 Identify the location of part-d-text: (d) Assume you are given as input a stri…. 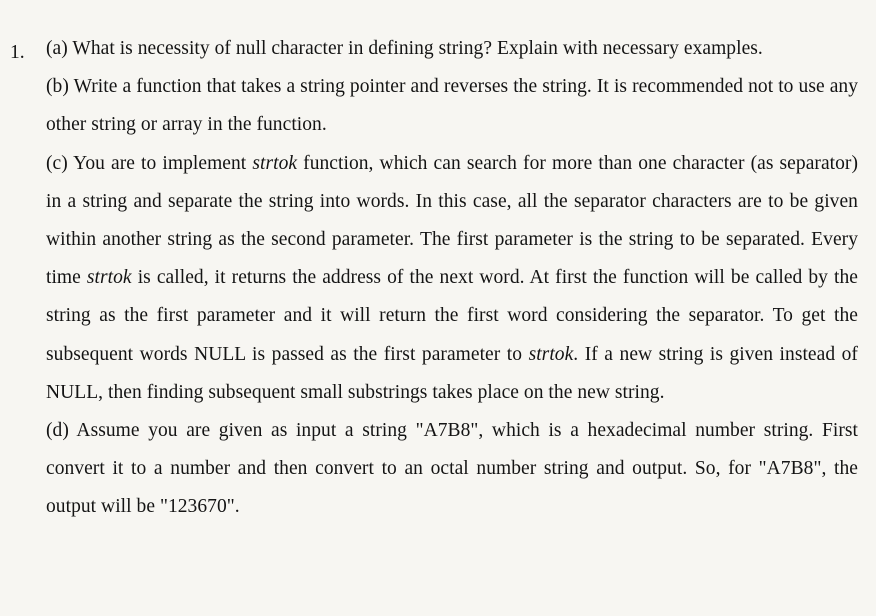
(452, 469).